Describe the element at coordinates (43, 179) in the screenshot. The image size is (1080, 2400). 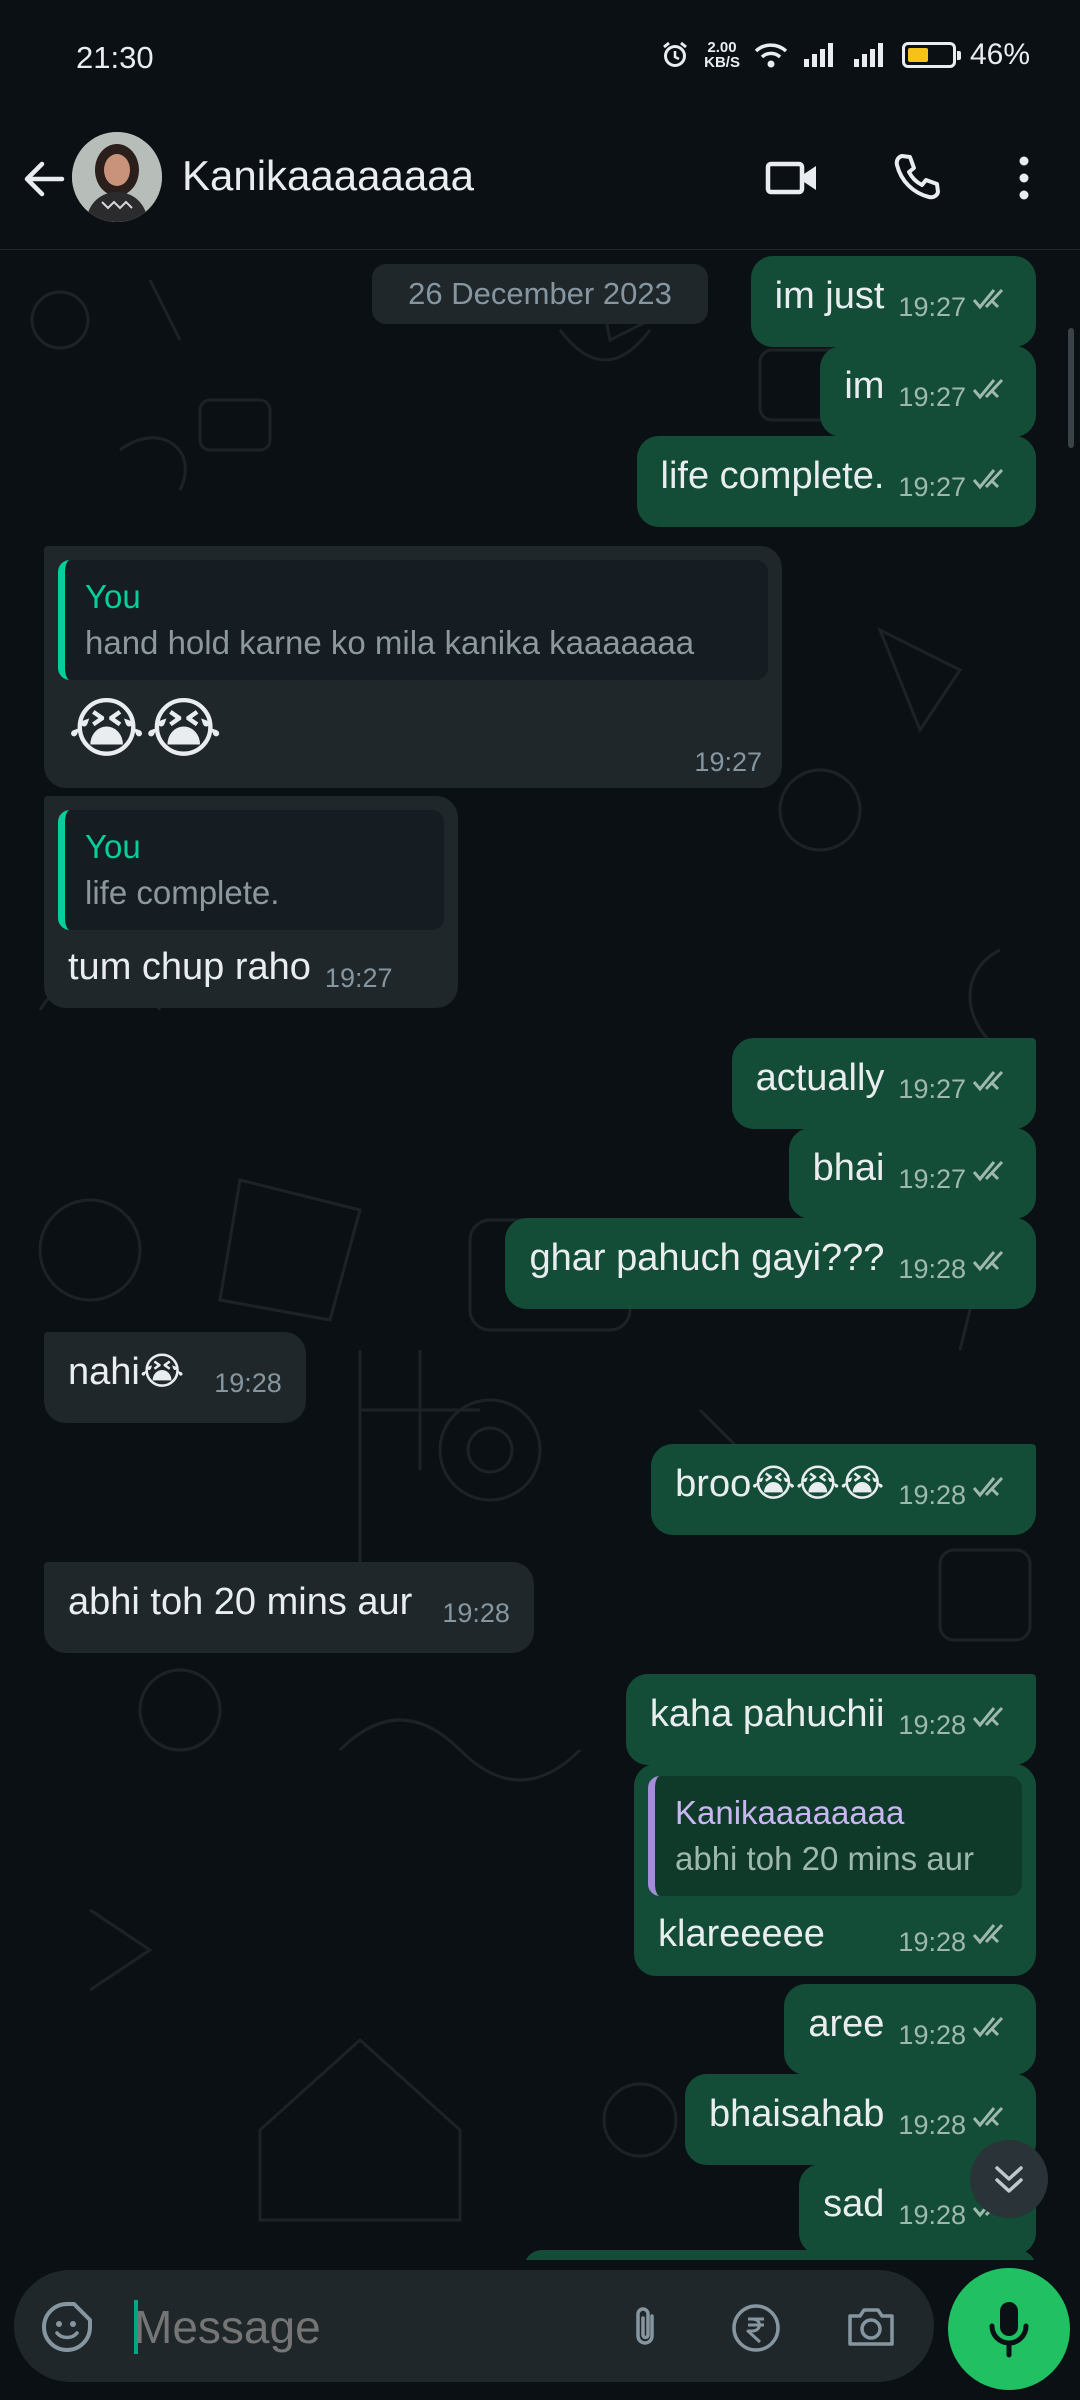
I see `back-arrow-icon` at that location.